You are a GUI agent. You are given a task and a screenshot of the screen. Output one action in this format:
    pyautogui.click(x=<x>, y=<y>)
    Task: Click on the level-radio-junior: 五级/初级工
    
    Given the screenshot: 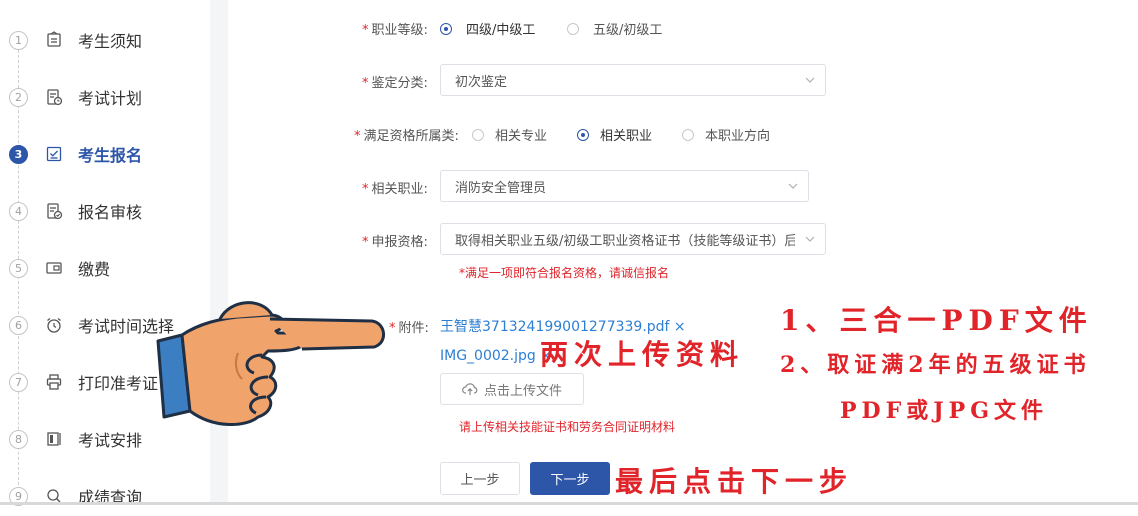 What is the action you would take?
    pyautogui.click(x=614, y=28)
    